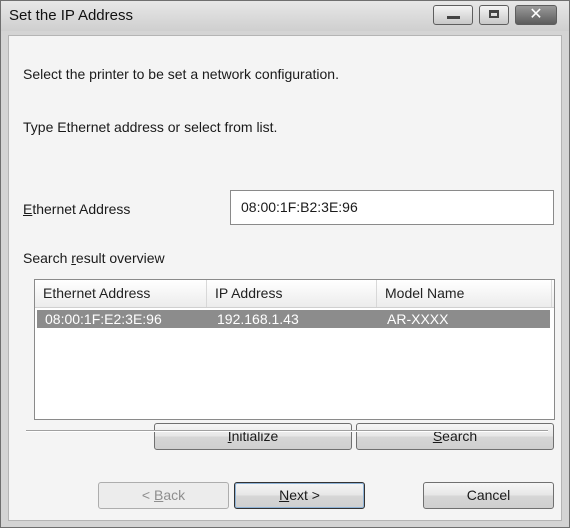 The image size is (570, 528). What do you see at coordinates (120, 258) in the screenshot?
I see `search-label-post: esult overview` at bounding box center [120, 258].